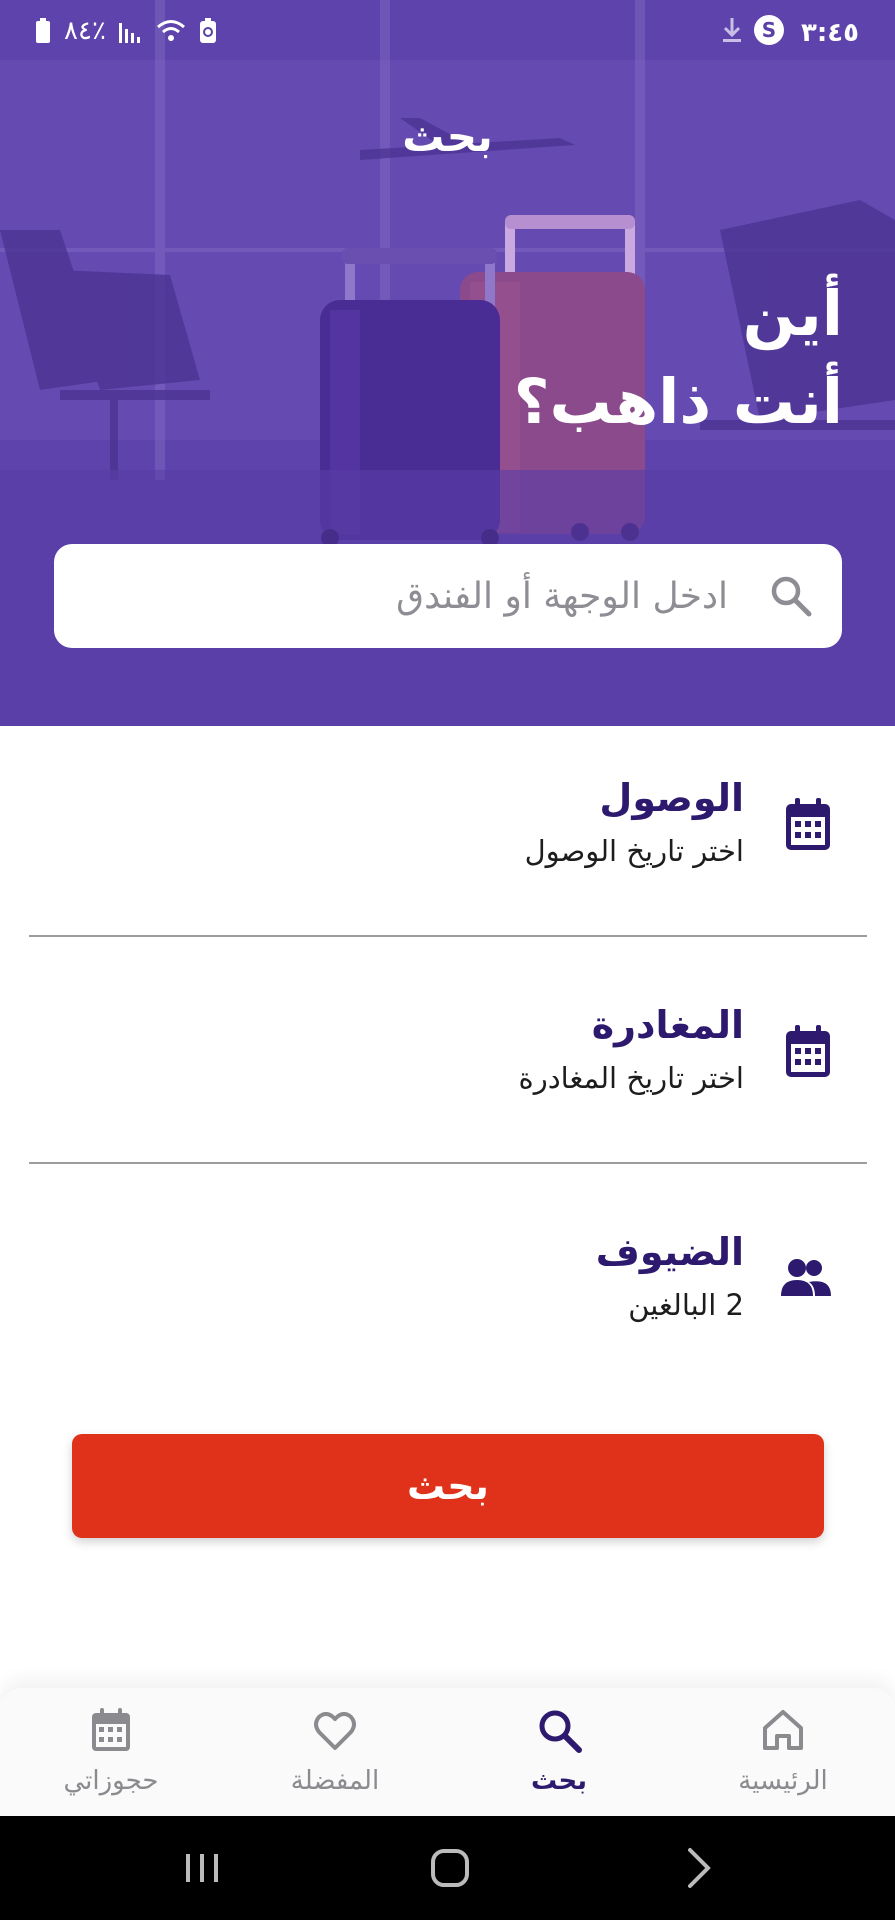 The width and height of the screenshot is (895, 1920). What do you see at coordinates (335, 1781) in the screenshot?
I see `nav-favorites-label: المفضلة` at bounding box center [335, 1781].